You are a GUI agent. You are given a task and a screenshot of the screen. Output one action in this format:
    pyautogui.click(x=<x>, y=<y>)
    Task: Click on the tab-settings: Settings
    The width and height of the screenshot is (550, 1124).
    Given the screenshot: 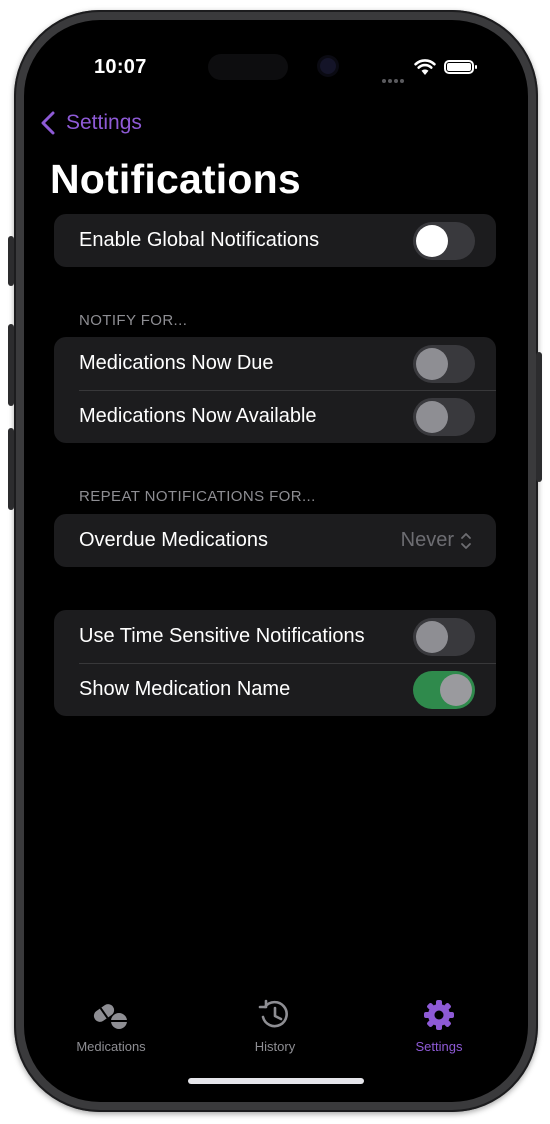 What is the action you would take?
    pyautogui.click(x=439, y=1024)
    